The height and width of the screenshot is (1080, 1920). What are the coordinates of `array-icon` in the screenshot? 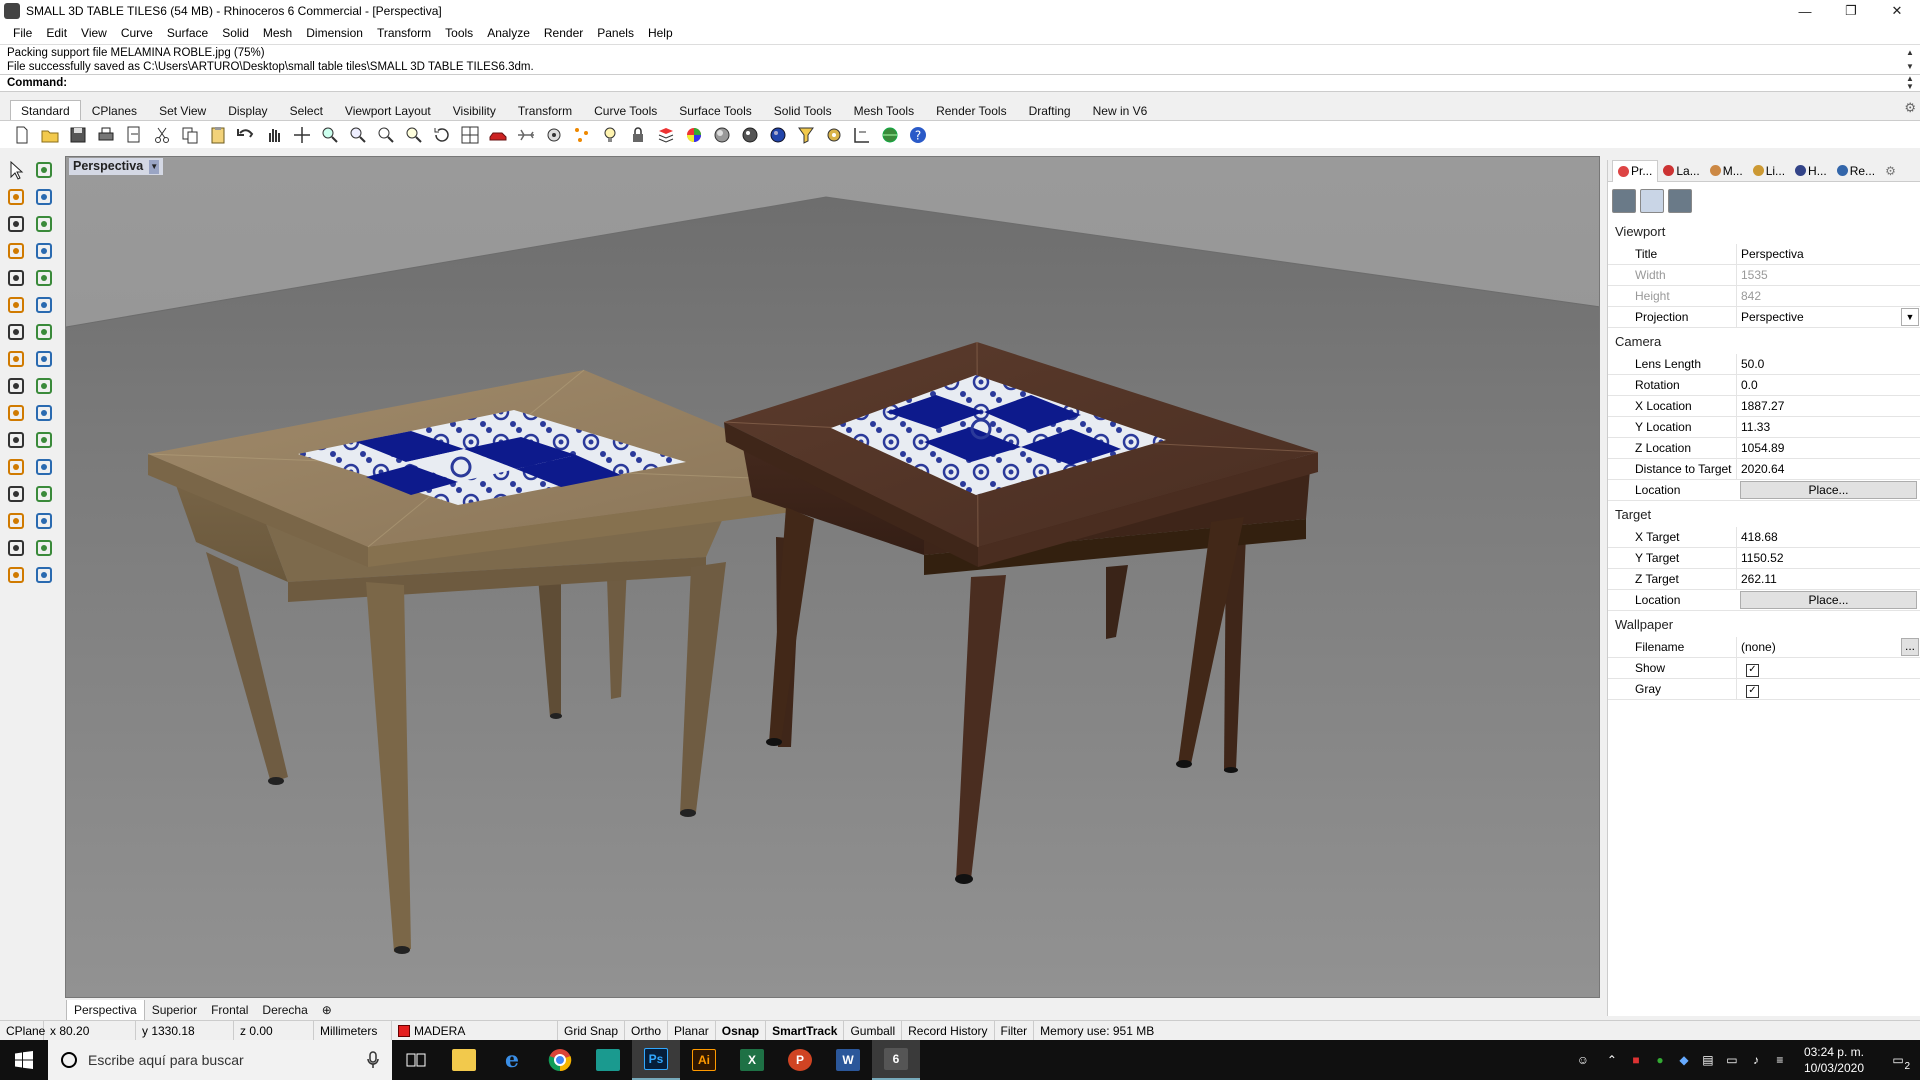 It's located at (16, 521).